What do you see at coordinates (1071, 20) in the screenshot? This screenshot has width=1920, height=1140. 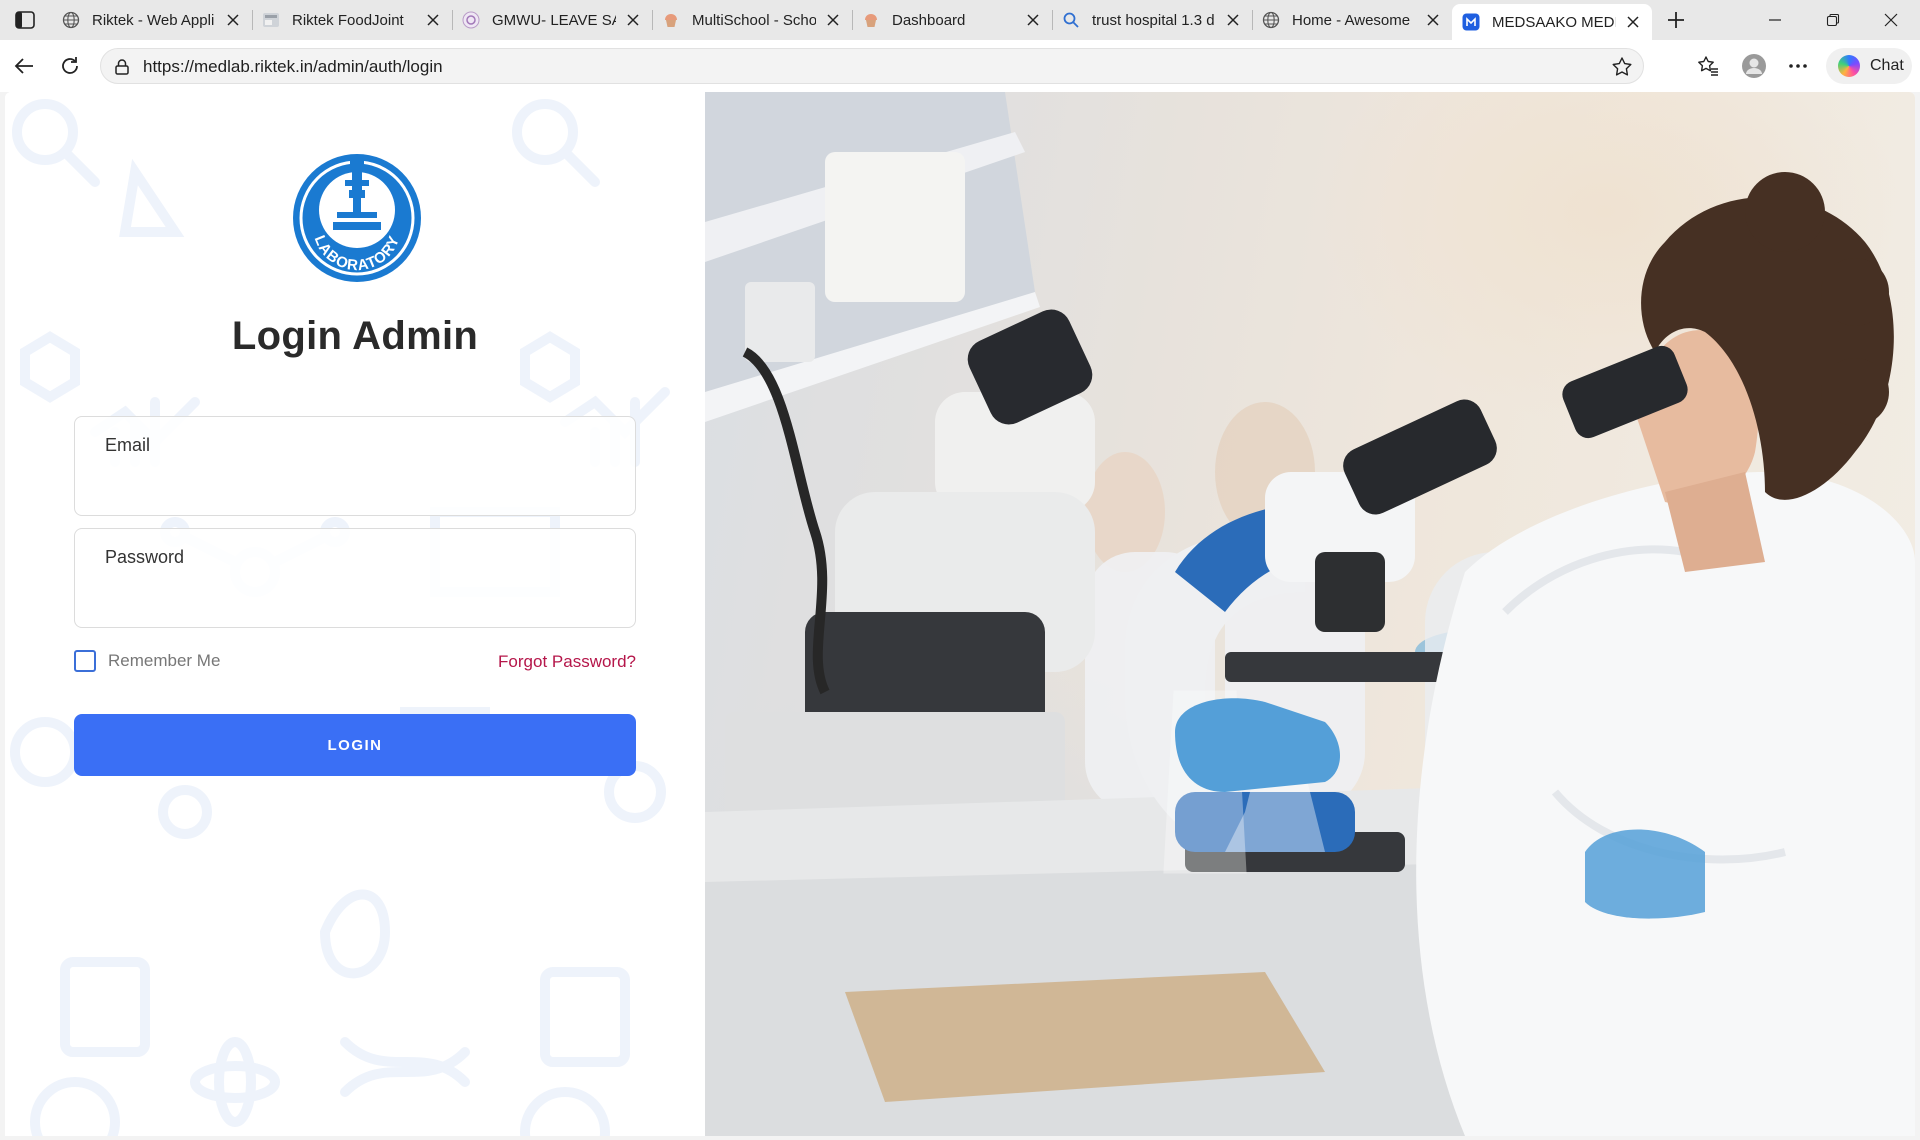 I see `search-icon` at bounding box center [1071, 20].